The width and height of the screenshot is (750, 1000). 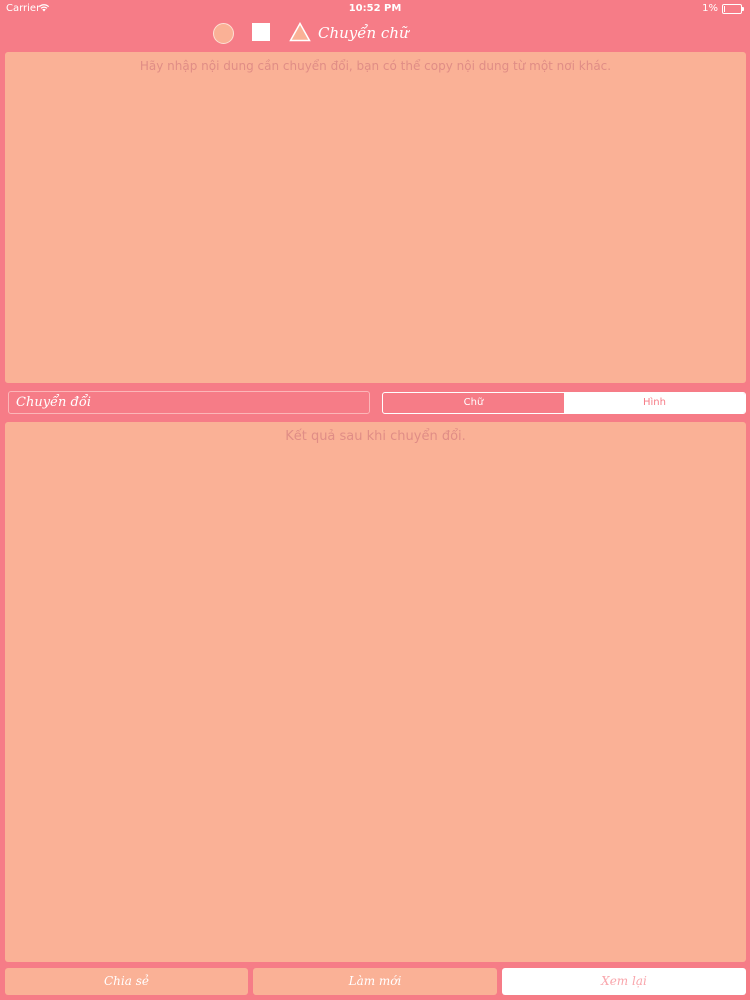 I want to click on navigation-bar: Chuyển chữ, so click(x=375, y=34).